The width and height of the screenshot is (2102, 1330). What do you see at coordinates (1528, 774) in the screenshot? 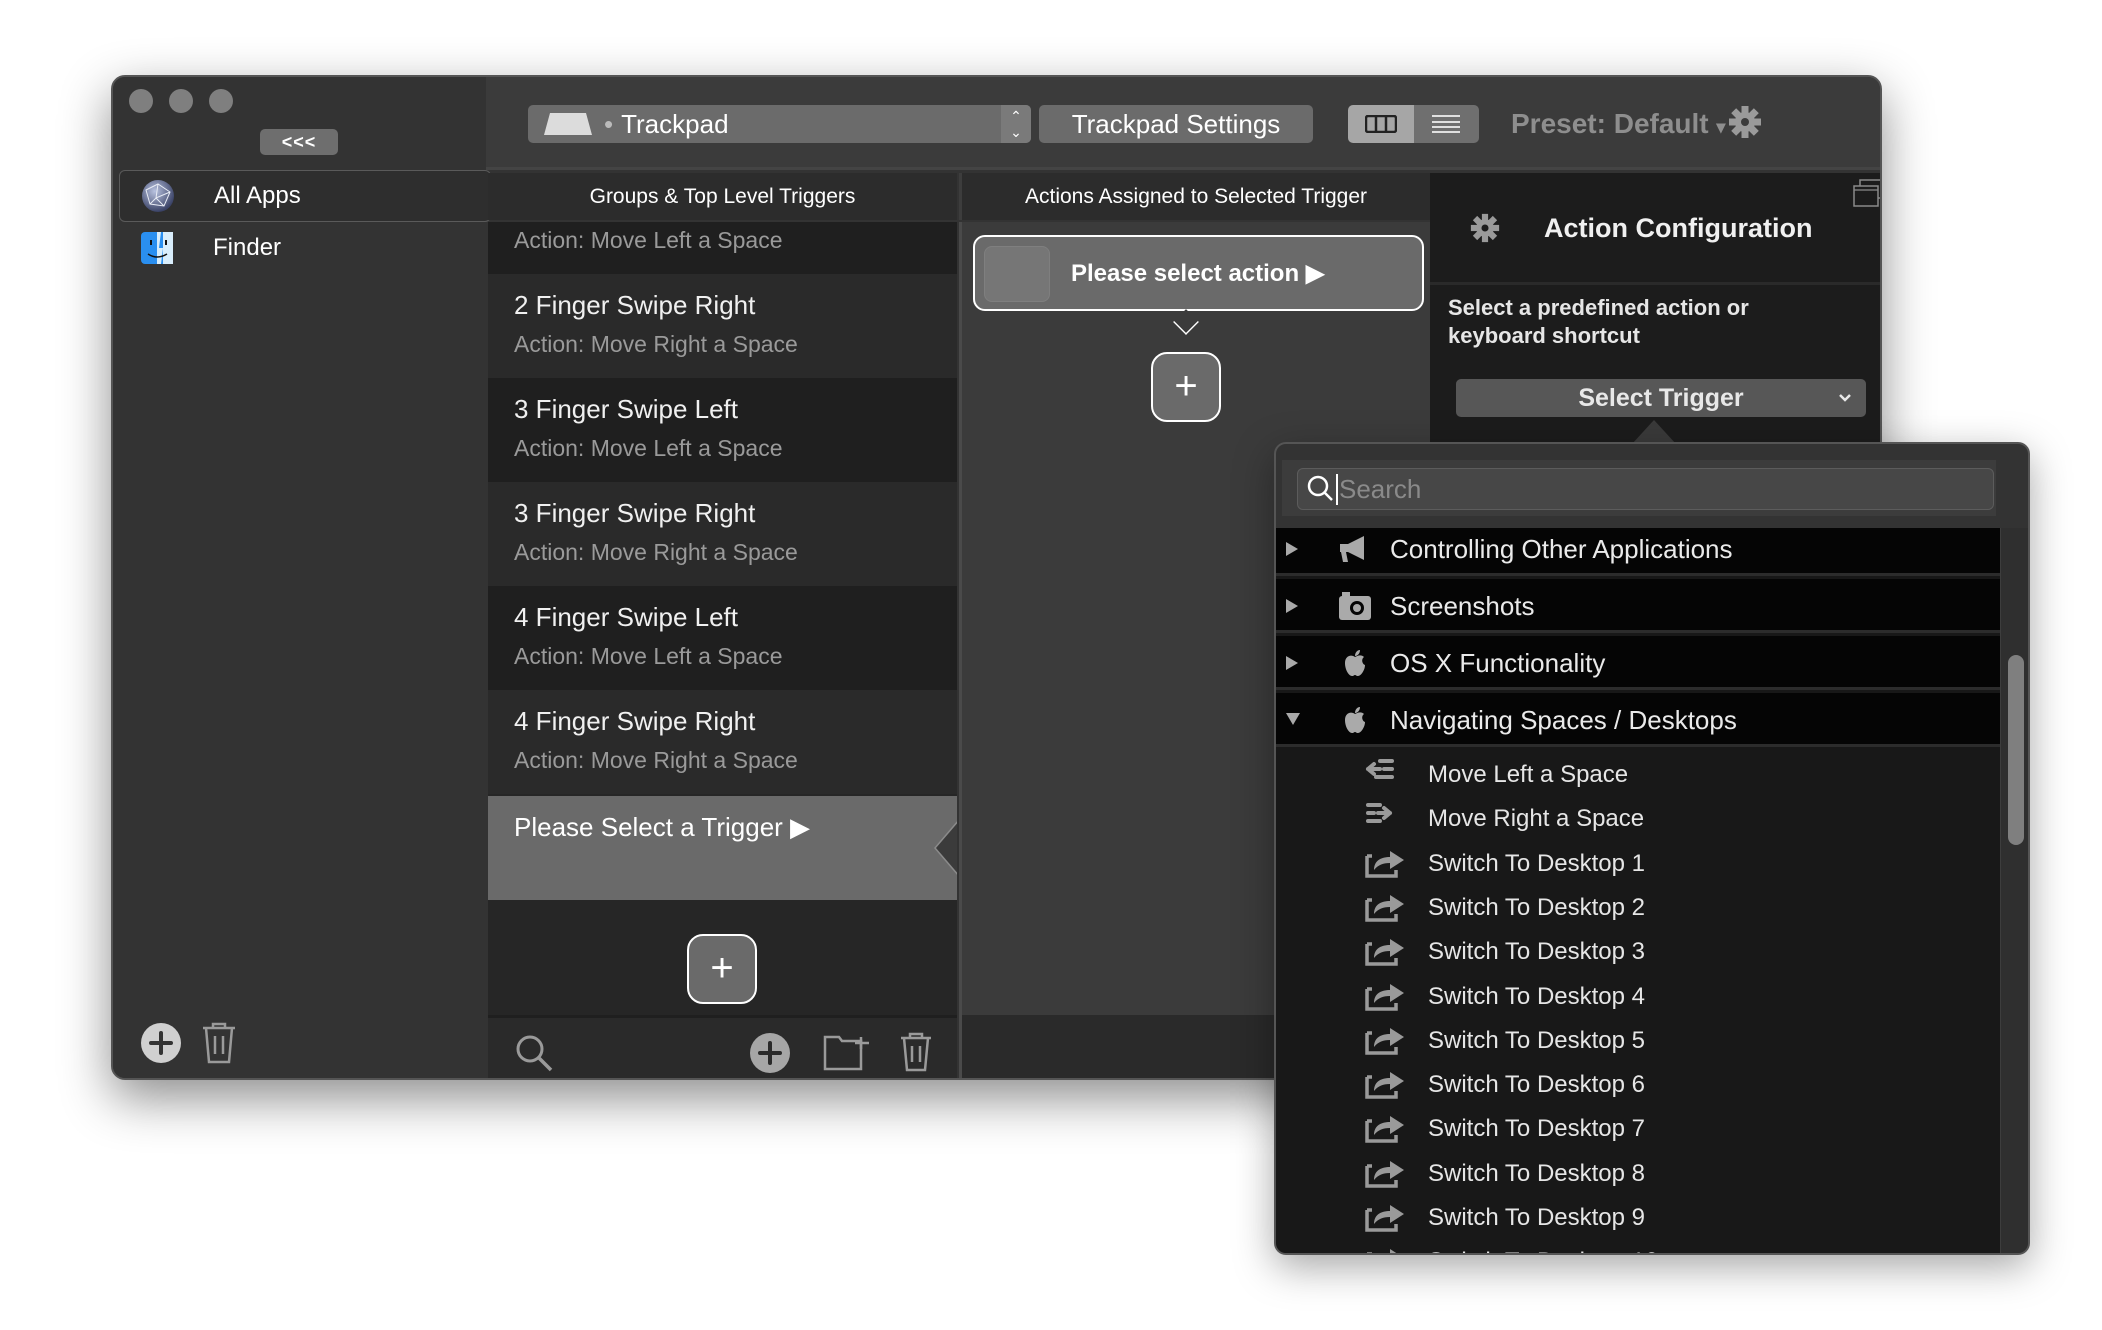
I see `action-item-label: Move Left a Space` at bounding box center [1528, 774].